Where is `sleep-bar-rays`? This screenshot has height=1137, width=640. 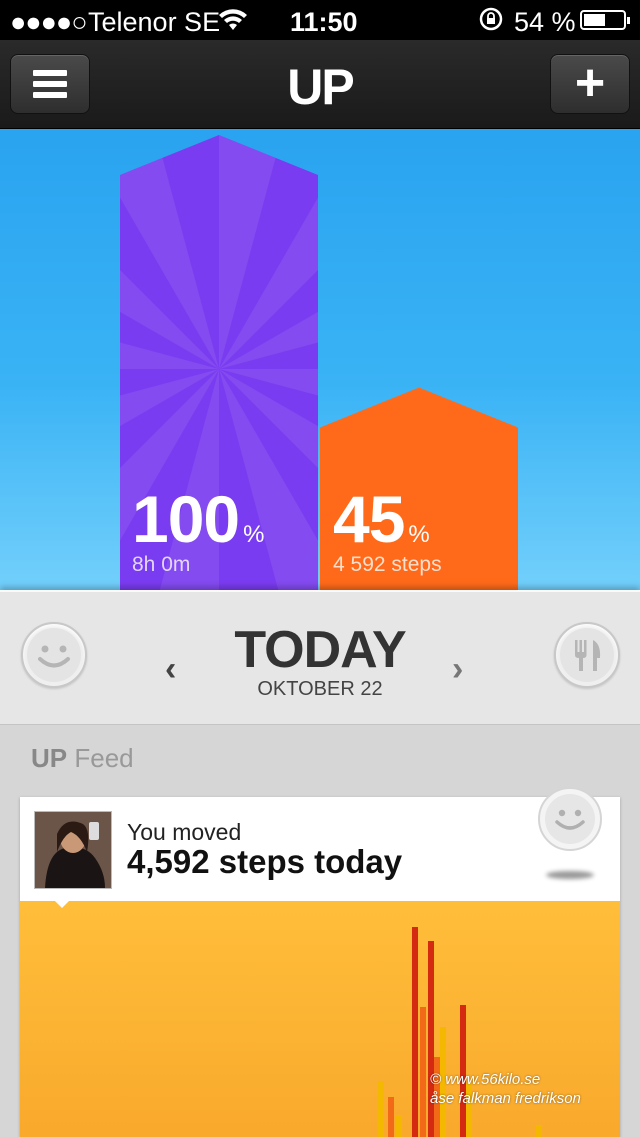
sleep-bar-rays is located at coordinates (219, 364).